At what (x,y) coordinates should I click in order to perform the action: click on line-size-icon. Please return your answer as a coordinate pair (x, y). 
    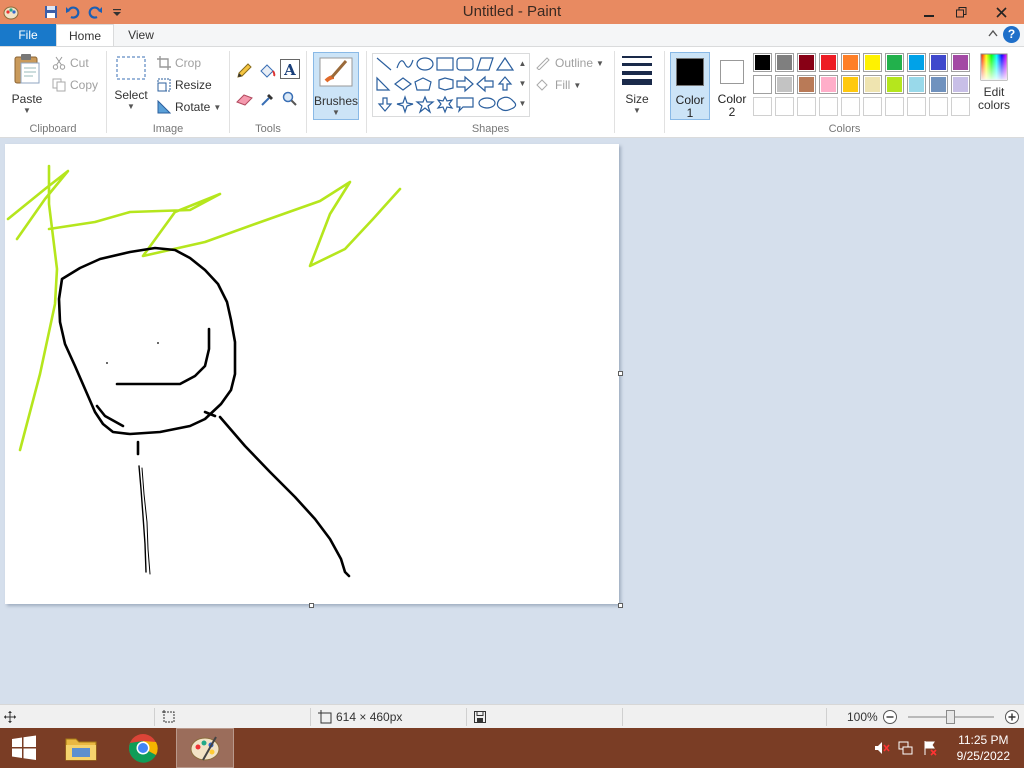
    Looking at the image, I should click on (637, 70).